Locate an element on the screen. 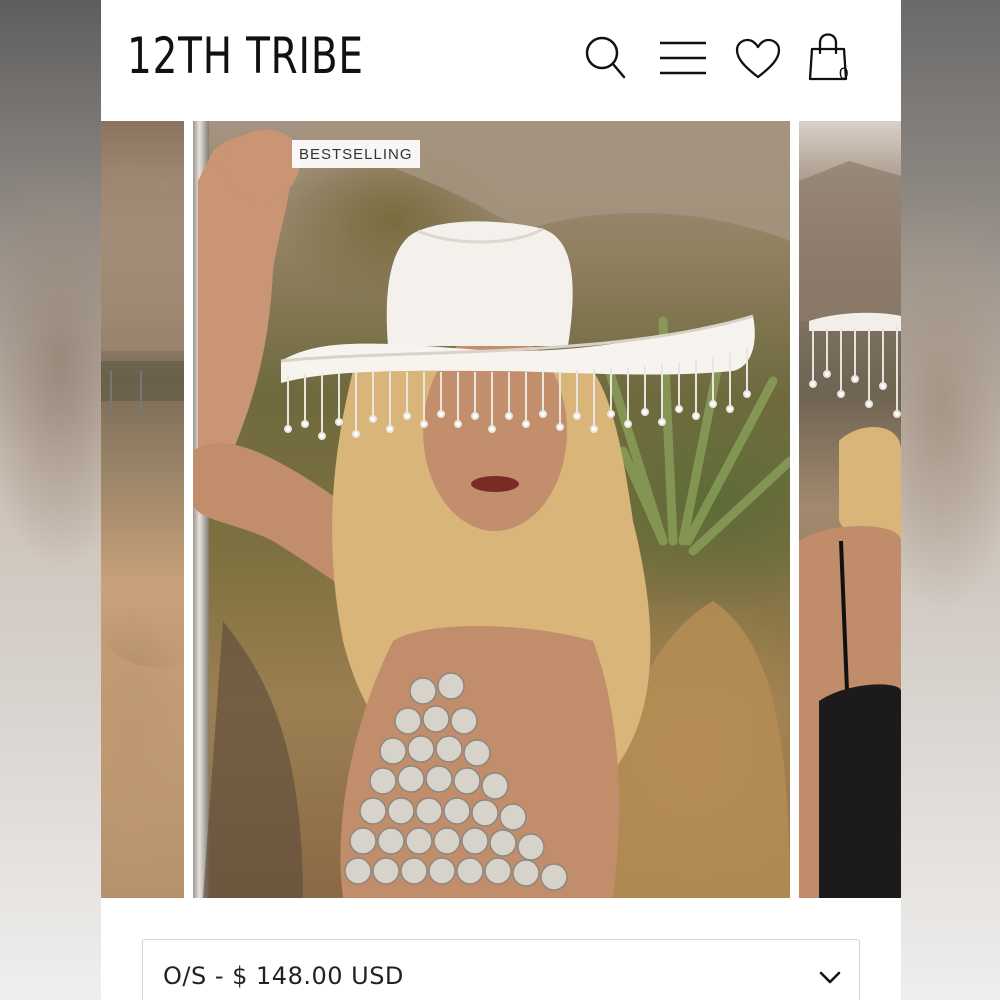 The image size is (1000, 1000). bestselling-badge: BESTSELLING is located at coordinates (356, 154).